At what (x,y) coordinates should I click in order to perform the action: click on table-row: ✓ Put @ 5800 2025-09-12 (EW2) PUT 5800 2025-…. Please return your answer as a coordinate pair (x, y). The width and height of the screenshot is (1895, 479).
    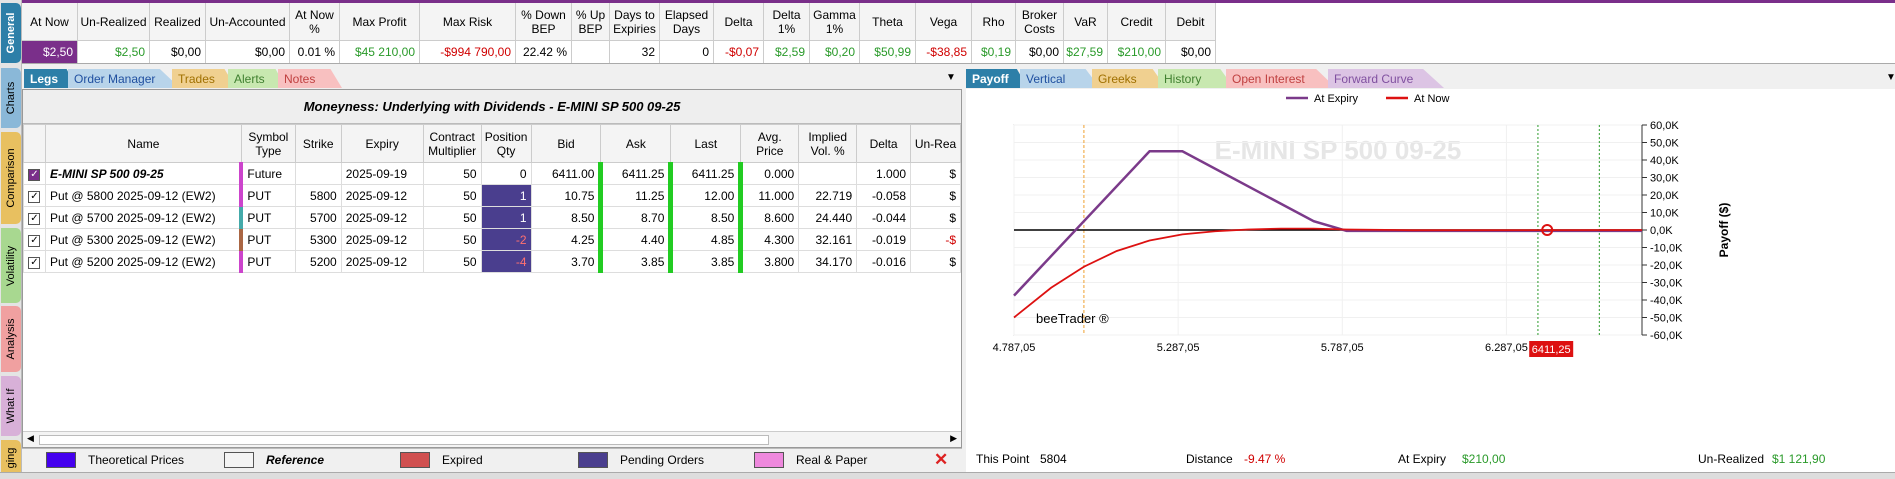
    Looking at the image, I should click on (492, 195).